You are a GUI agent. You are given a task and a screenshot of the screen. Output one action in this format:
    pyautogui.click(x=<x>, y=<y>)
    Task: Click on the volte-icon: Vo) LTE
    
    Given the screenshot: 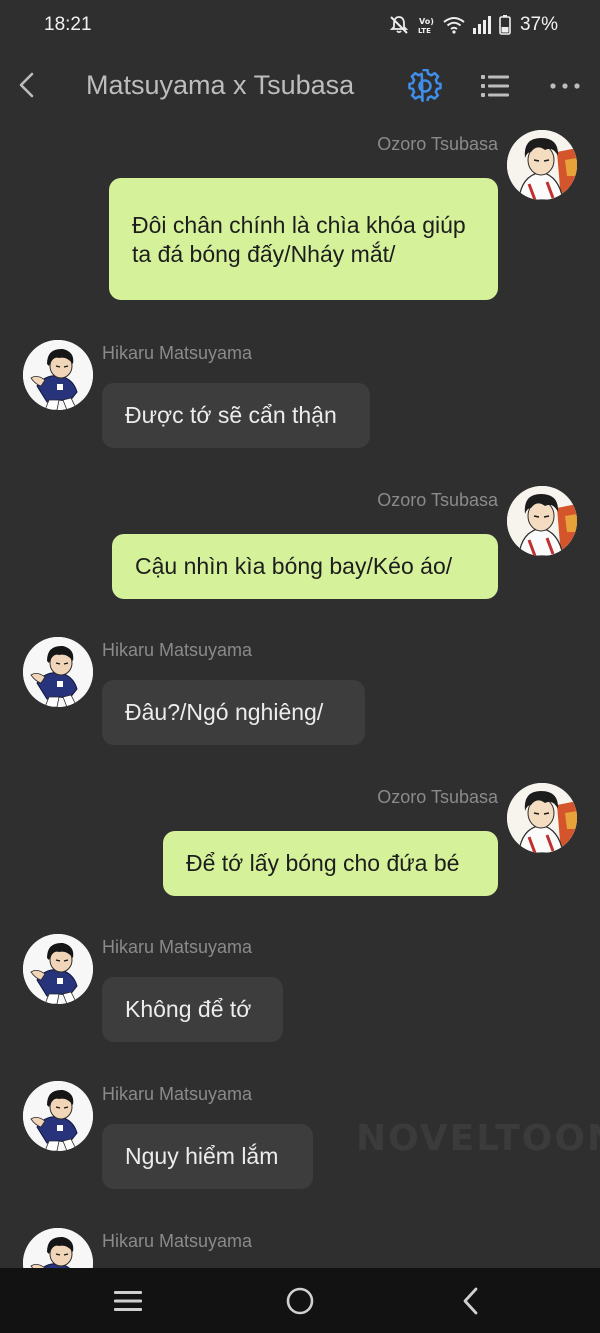 What is the action you would take?
    pyautogui.click(x=426, y=26)
    